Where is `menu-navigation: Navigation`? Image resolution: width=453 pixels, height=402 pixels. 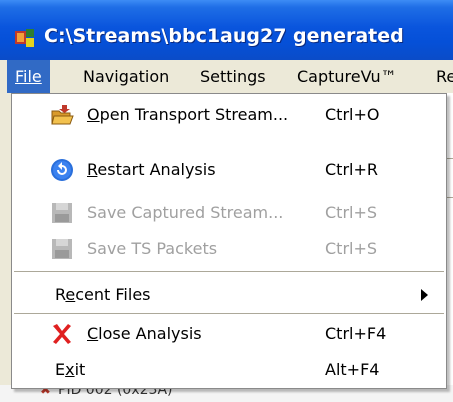 menu-navigation: Navigation is located at coordinates (126, 76).